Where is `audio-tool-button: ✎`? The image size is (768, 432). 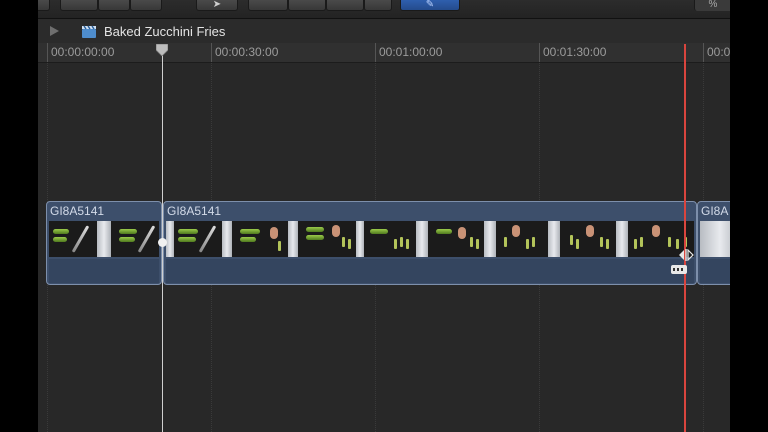 audio-tool-button: ✎ is located at coordinates (430, 5).